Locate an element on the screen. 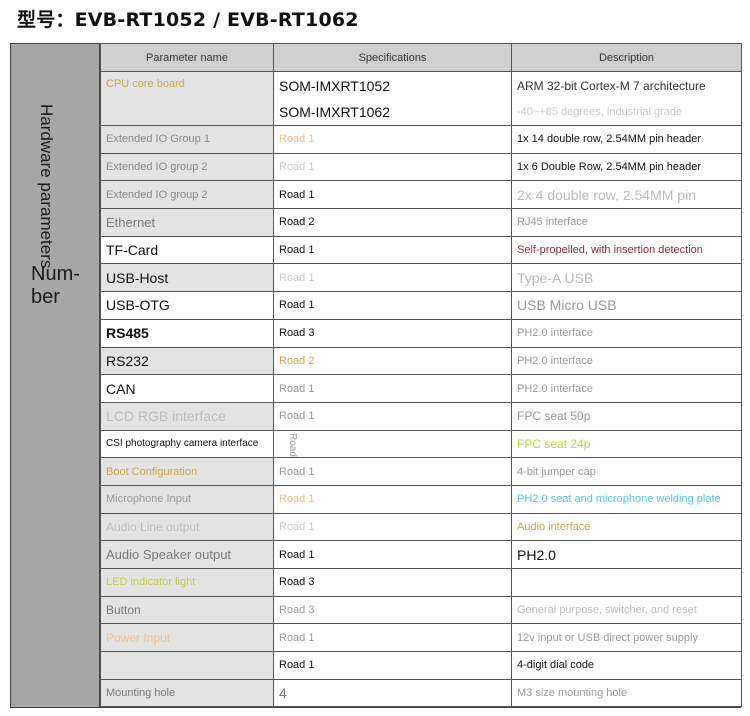 This screenshot has height=716, width=750. desc-cell: Audio interface is located at coordinates (626, 527).